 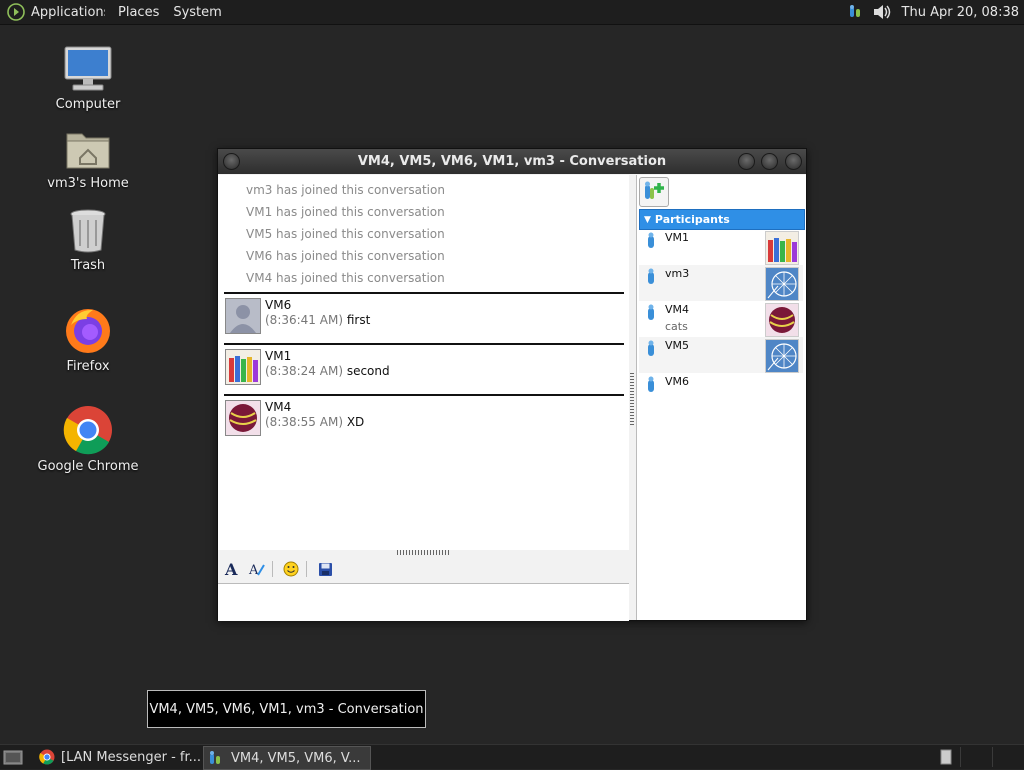 I want to click on participant-item: VM4 cats, so click(x=721, y=319).